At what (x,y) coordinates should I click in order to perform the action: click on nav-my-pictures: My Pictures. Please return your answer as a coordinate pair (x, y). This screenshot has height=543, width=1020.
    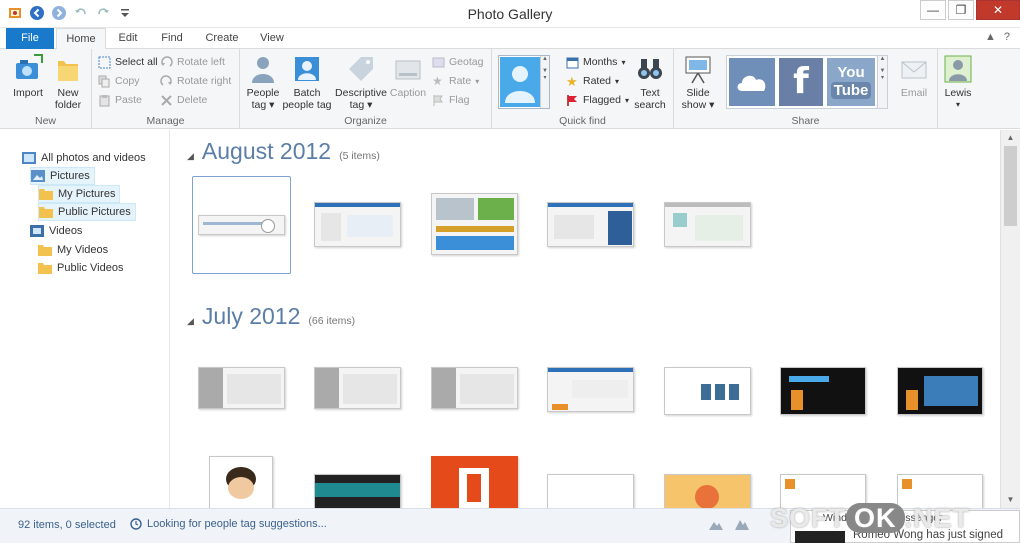
    Looking at the image, I should click on (79, 194).